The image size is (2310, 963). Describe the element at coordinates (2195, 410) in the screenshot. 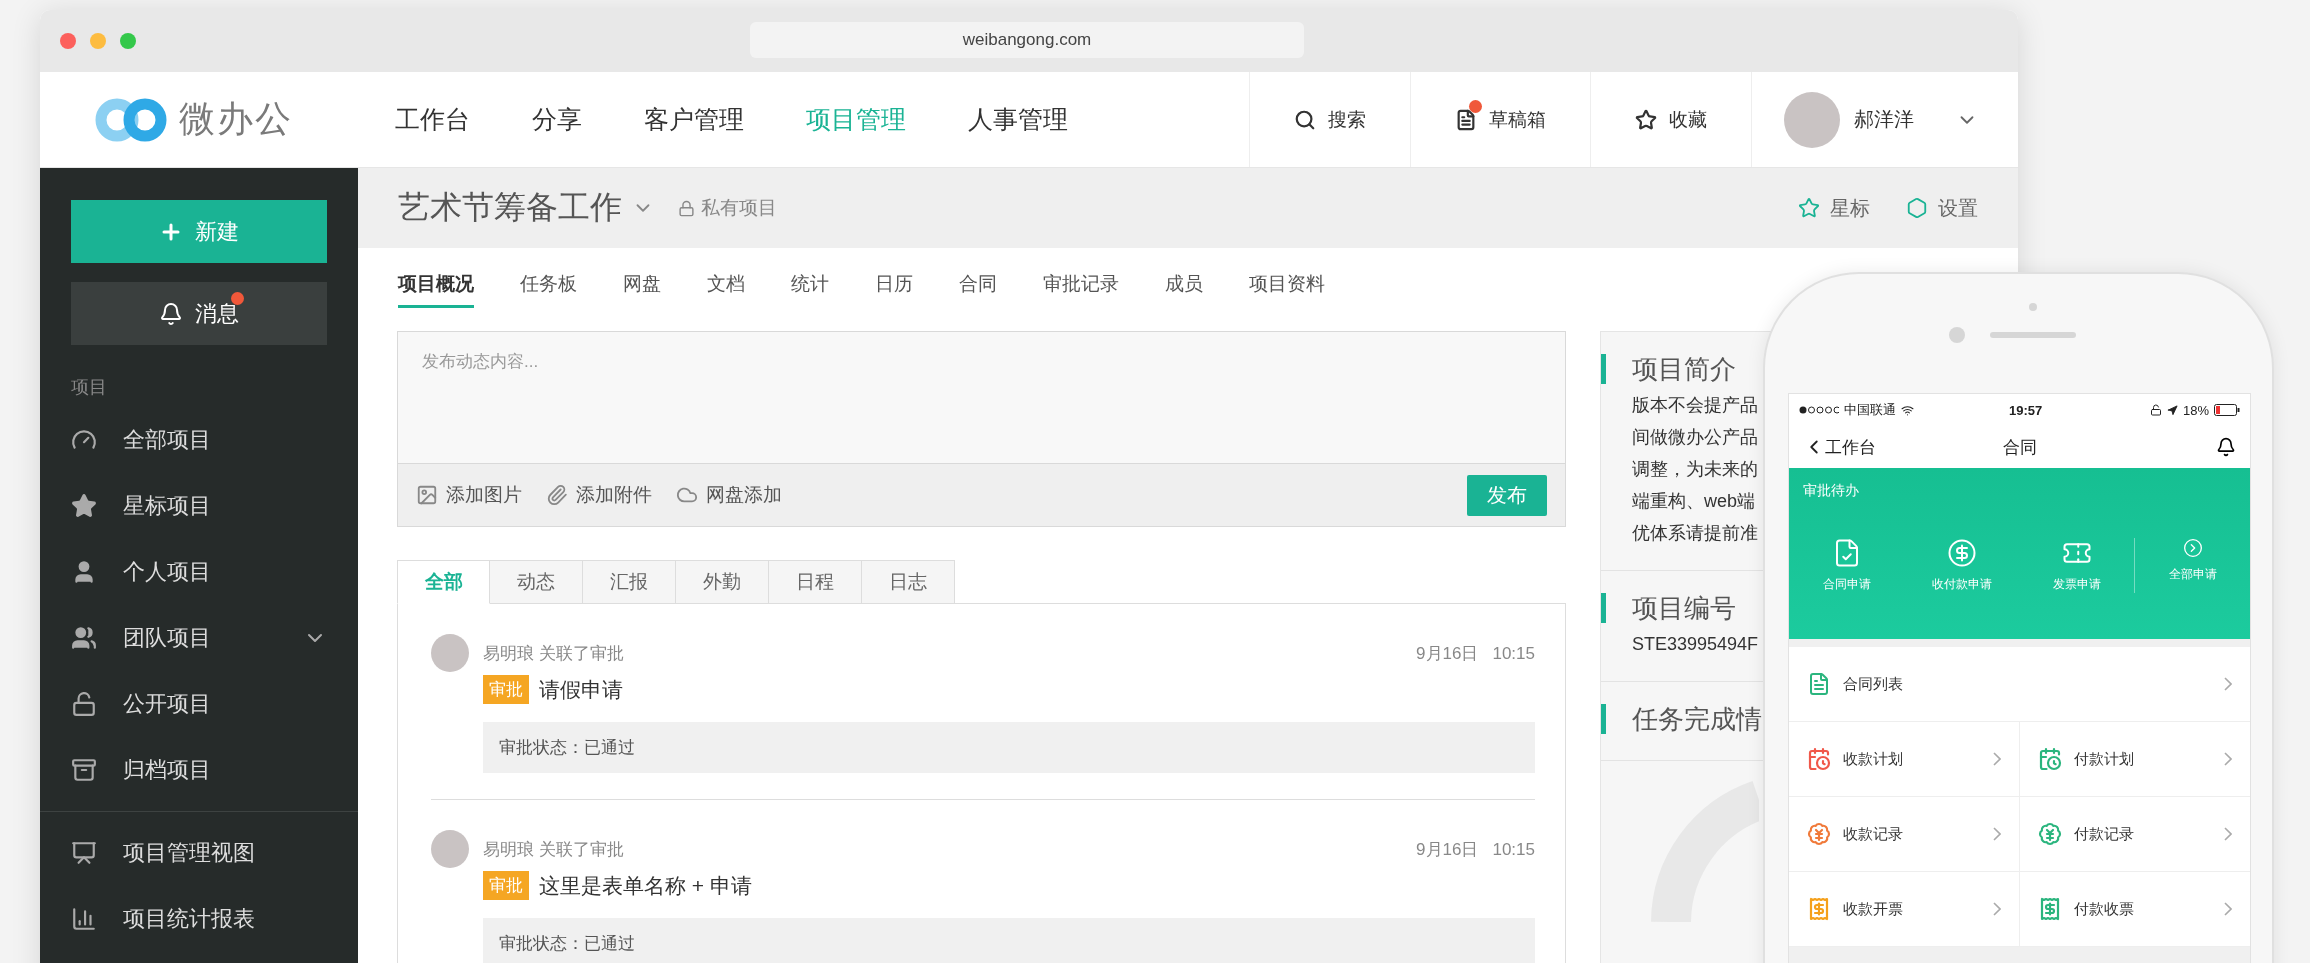

I see `battery-label: 18%` at that location.